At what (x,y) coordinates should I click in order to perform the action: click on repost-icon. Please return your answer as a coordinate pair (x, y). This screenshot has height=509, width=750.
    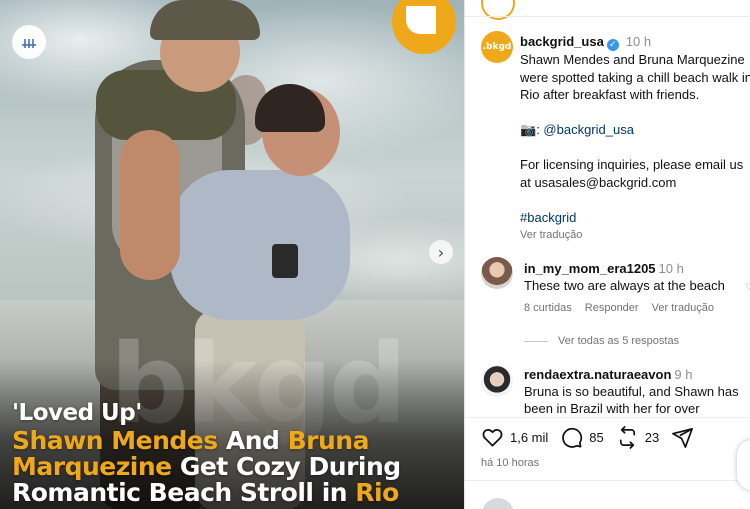
    Looking at the image, I should click on (627, 437).